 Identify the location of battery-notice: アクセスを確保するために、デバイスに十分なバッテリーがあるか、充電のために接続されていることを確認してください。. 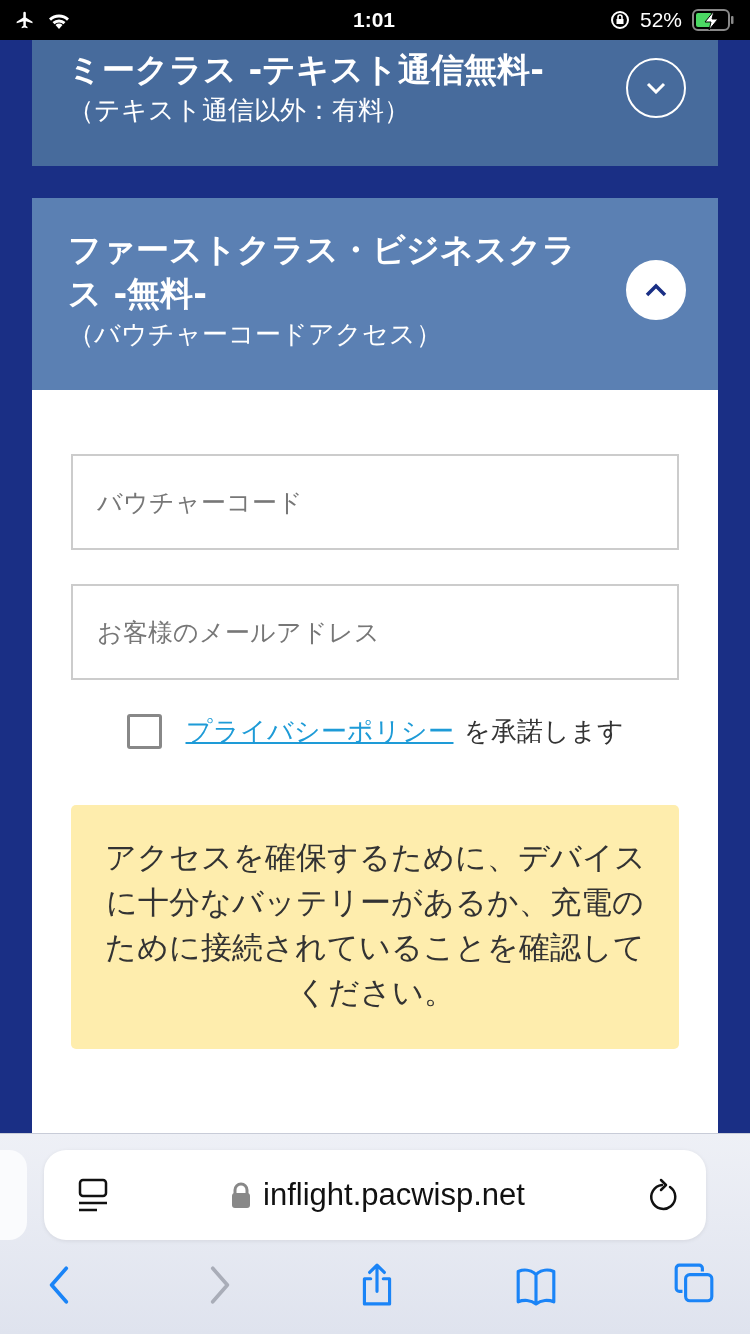
(375, 927).